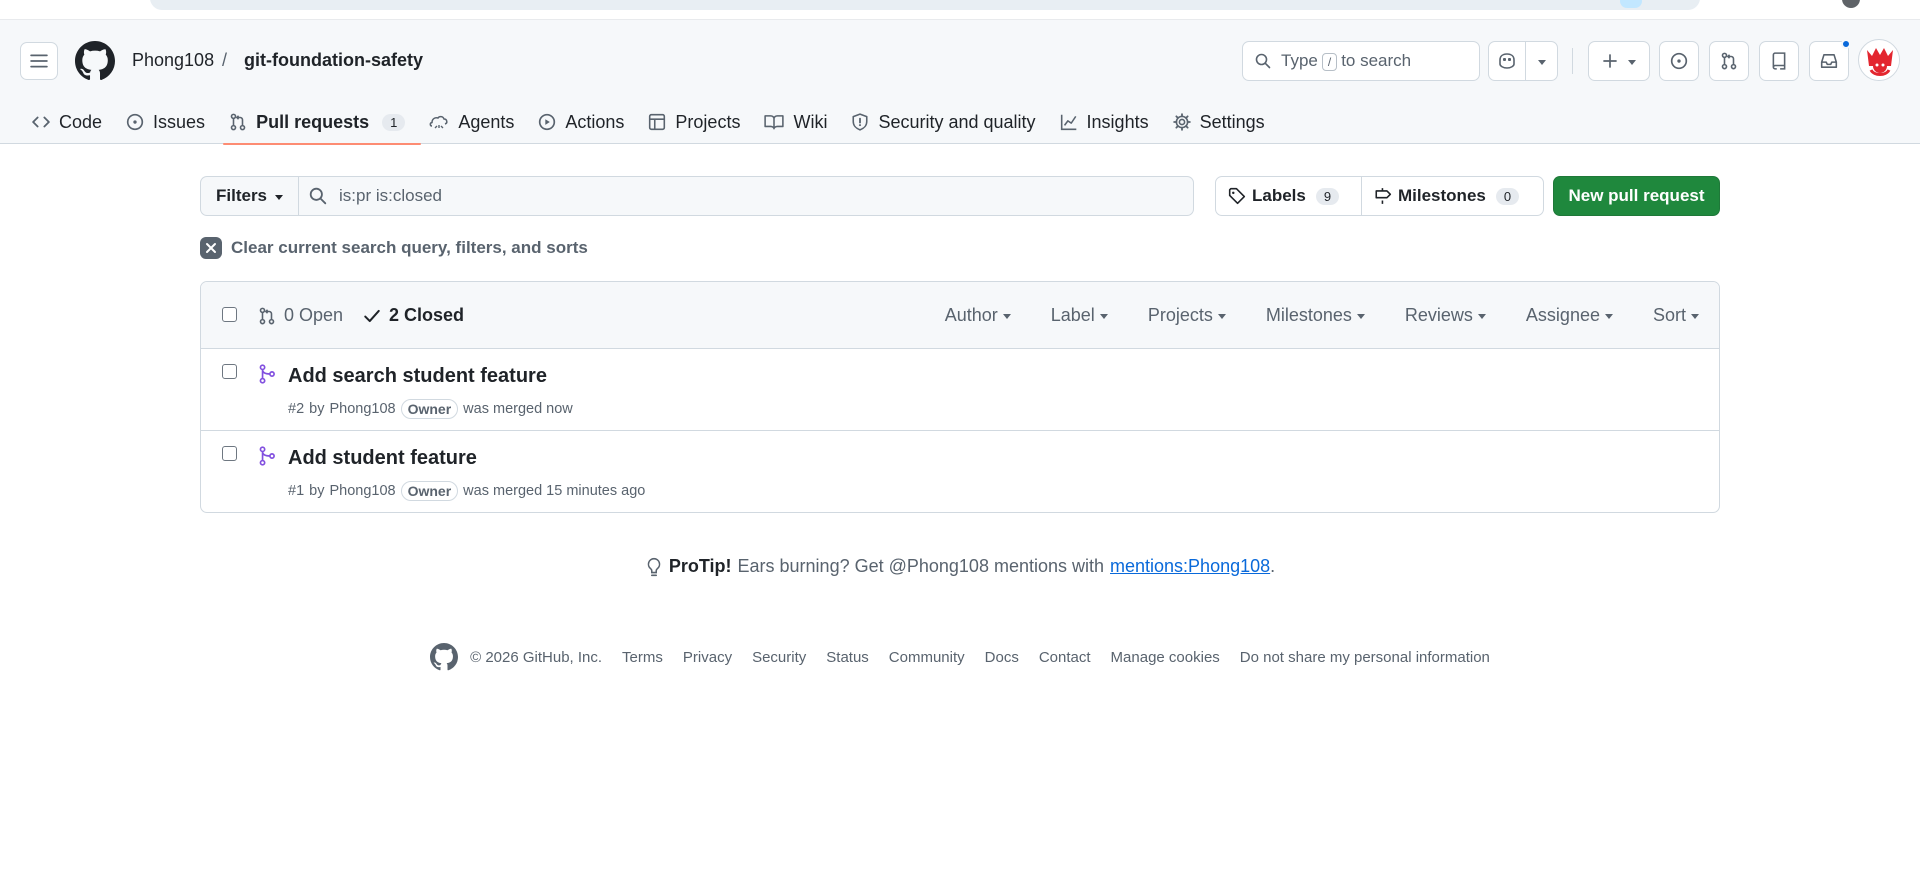 The width and height of the screenshot is (1920, 878). I want to click on tab-wiki: Wiki, so click(795, 122).